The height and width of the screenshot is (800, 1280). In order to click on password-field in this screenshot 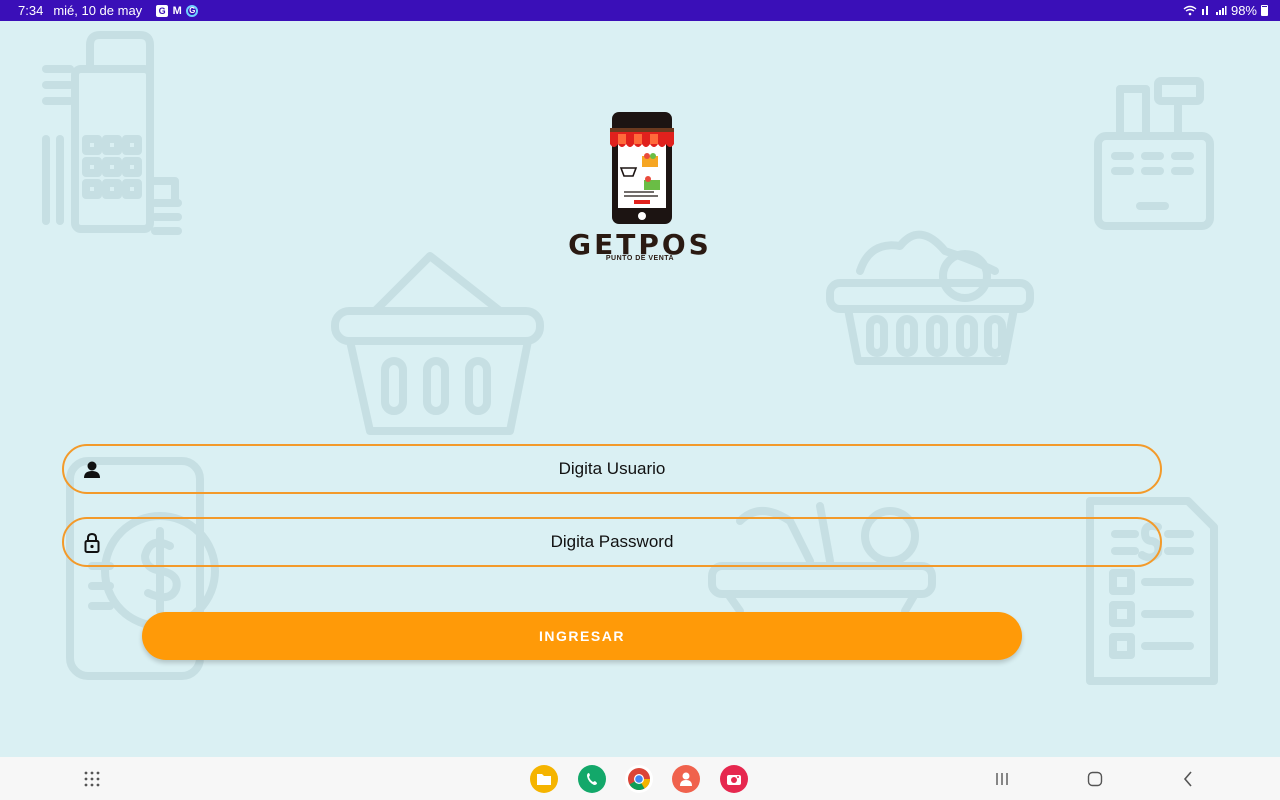, I will do `click(612, 542)`.